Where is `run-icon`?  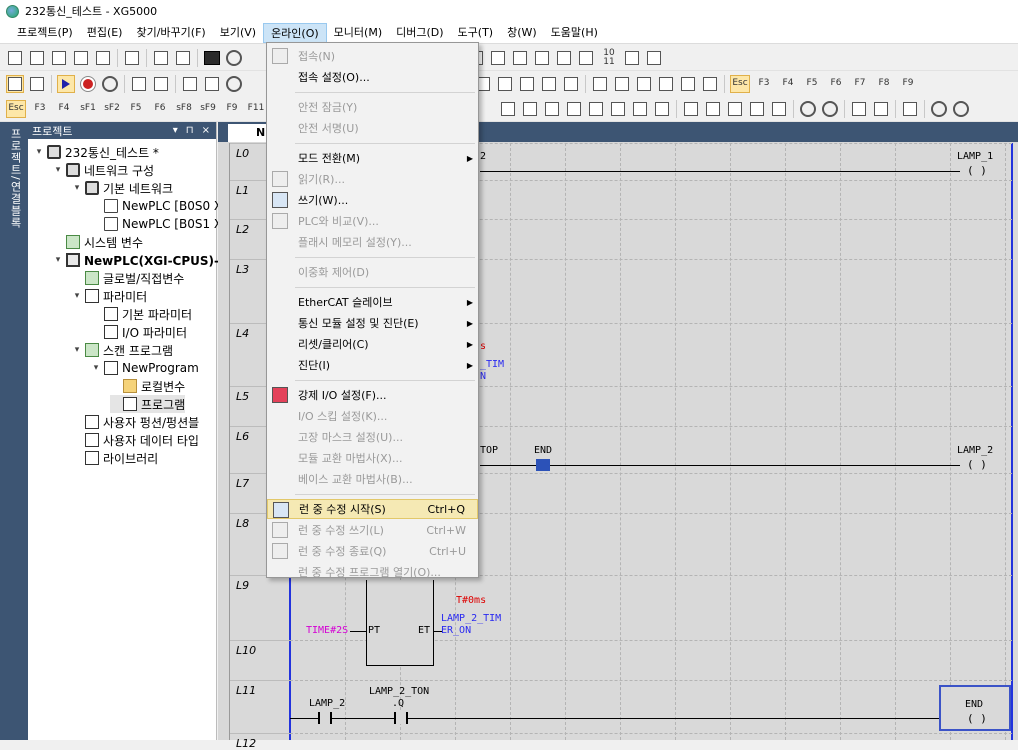
run-icon is located at coordinates (66, 83).